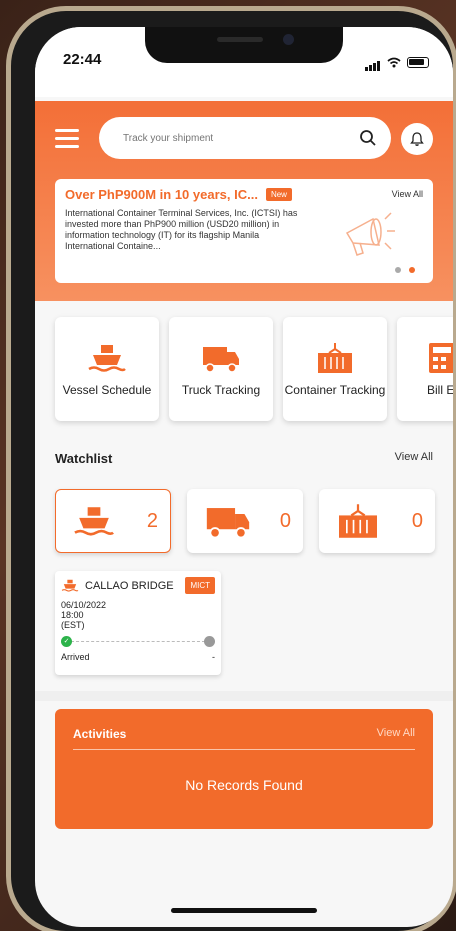  I want to click on notch, so click(244, 45).